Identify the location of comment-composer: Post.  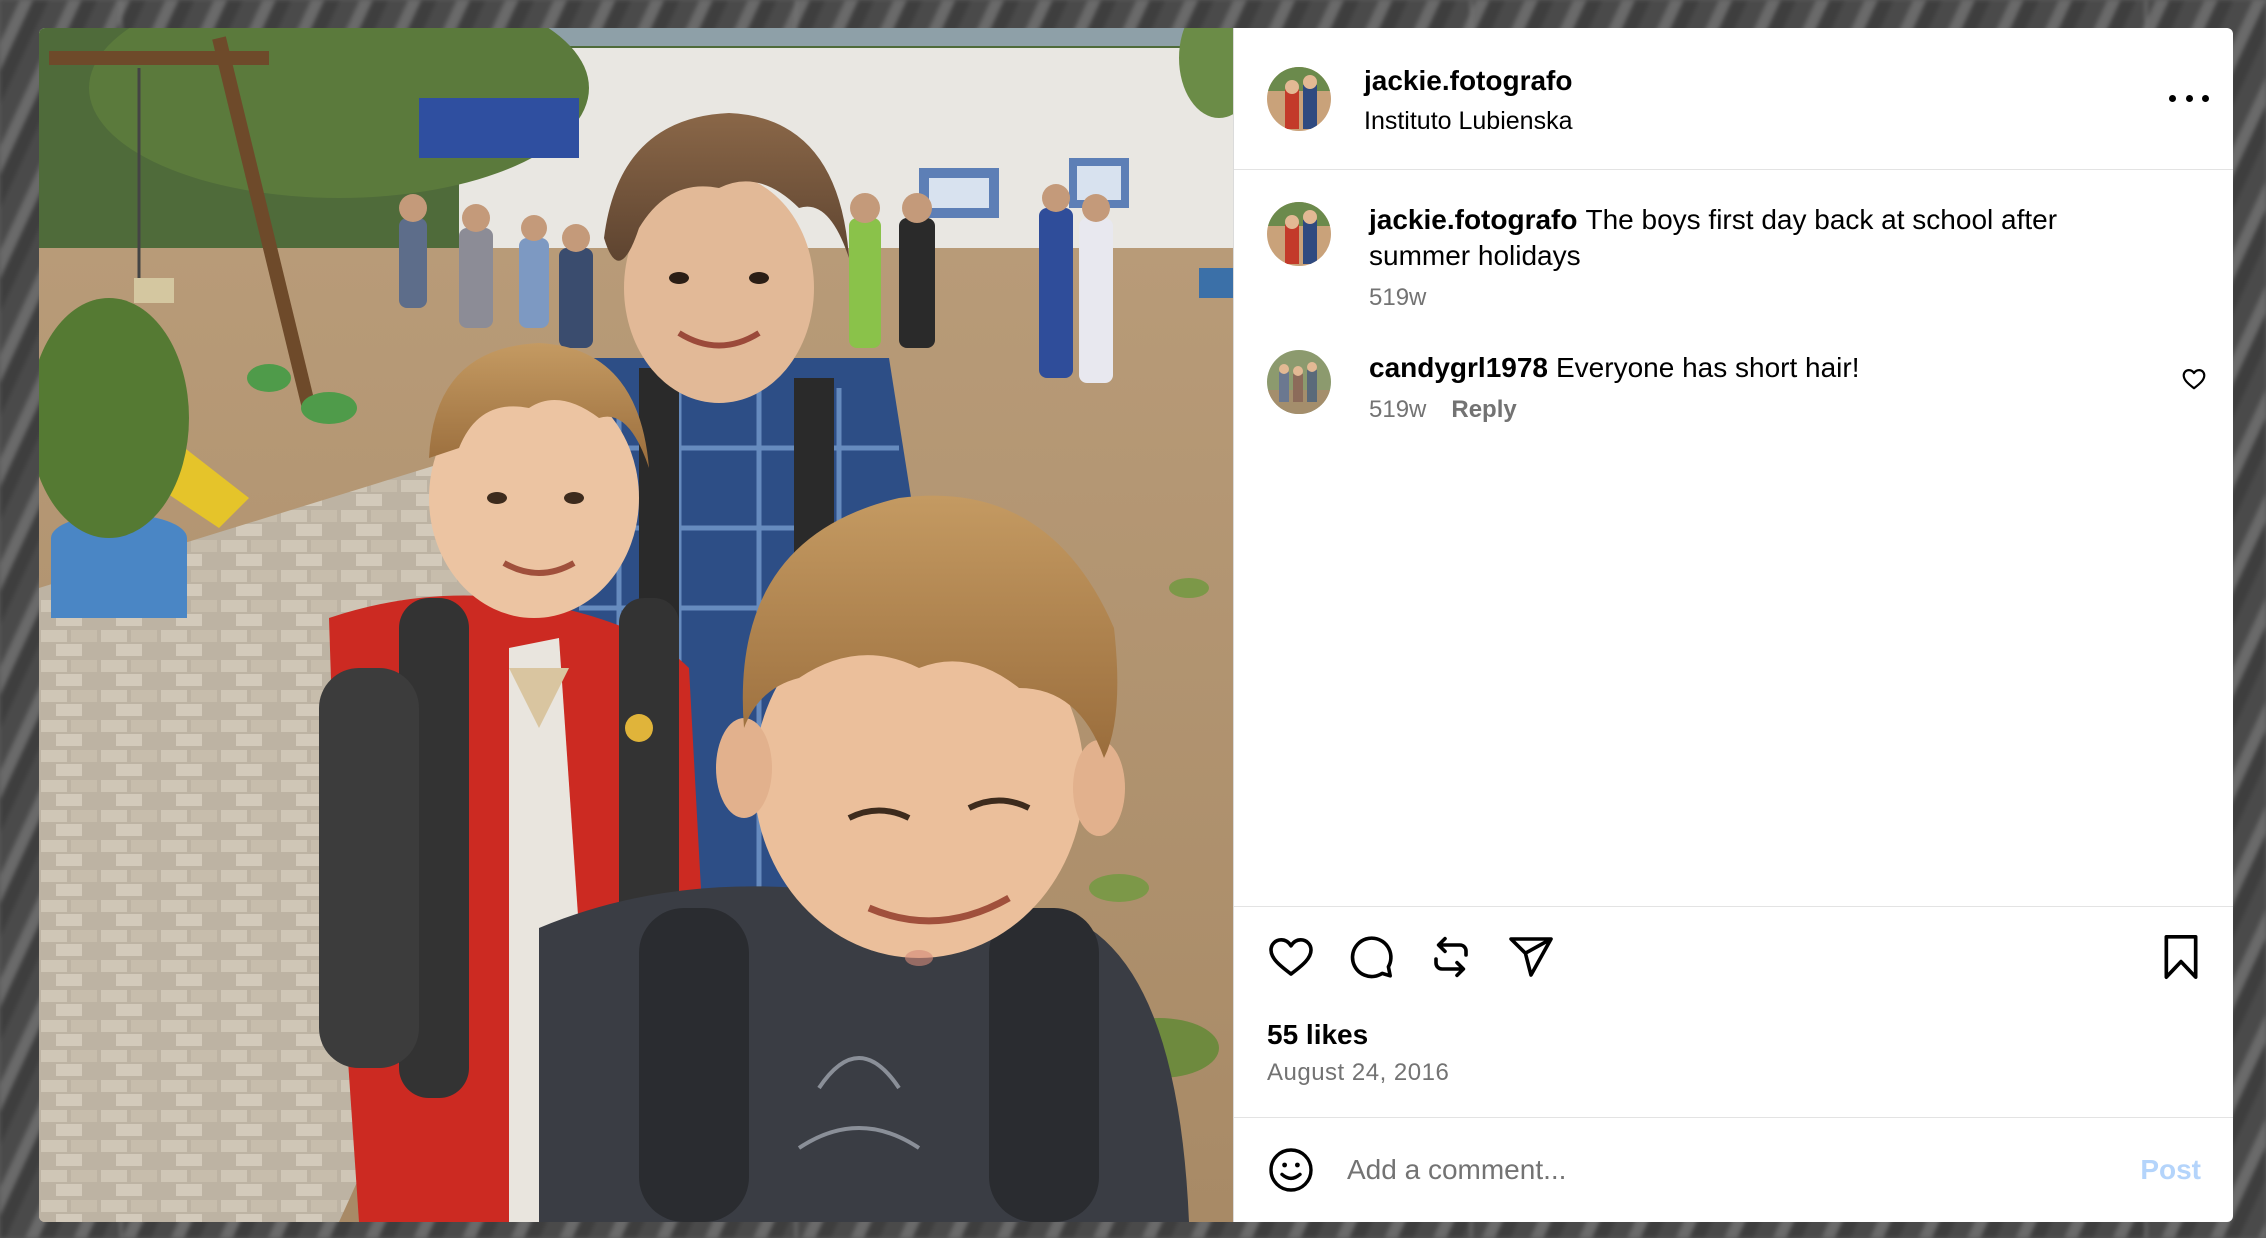
(1733, 1169).